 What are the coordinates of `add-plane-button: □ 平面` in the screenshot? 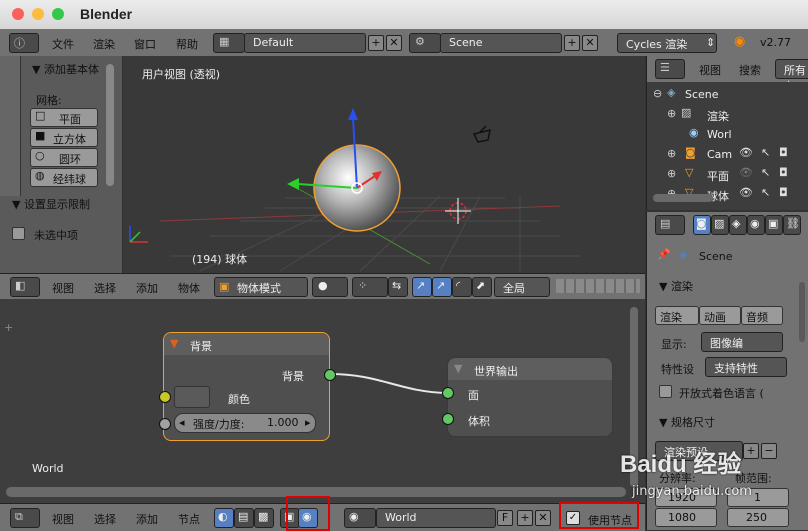 It's located at (64, 117).